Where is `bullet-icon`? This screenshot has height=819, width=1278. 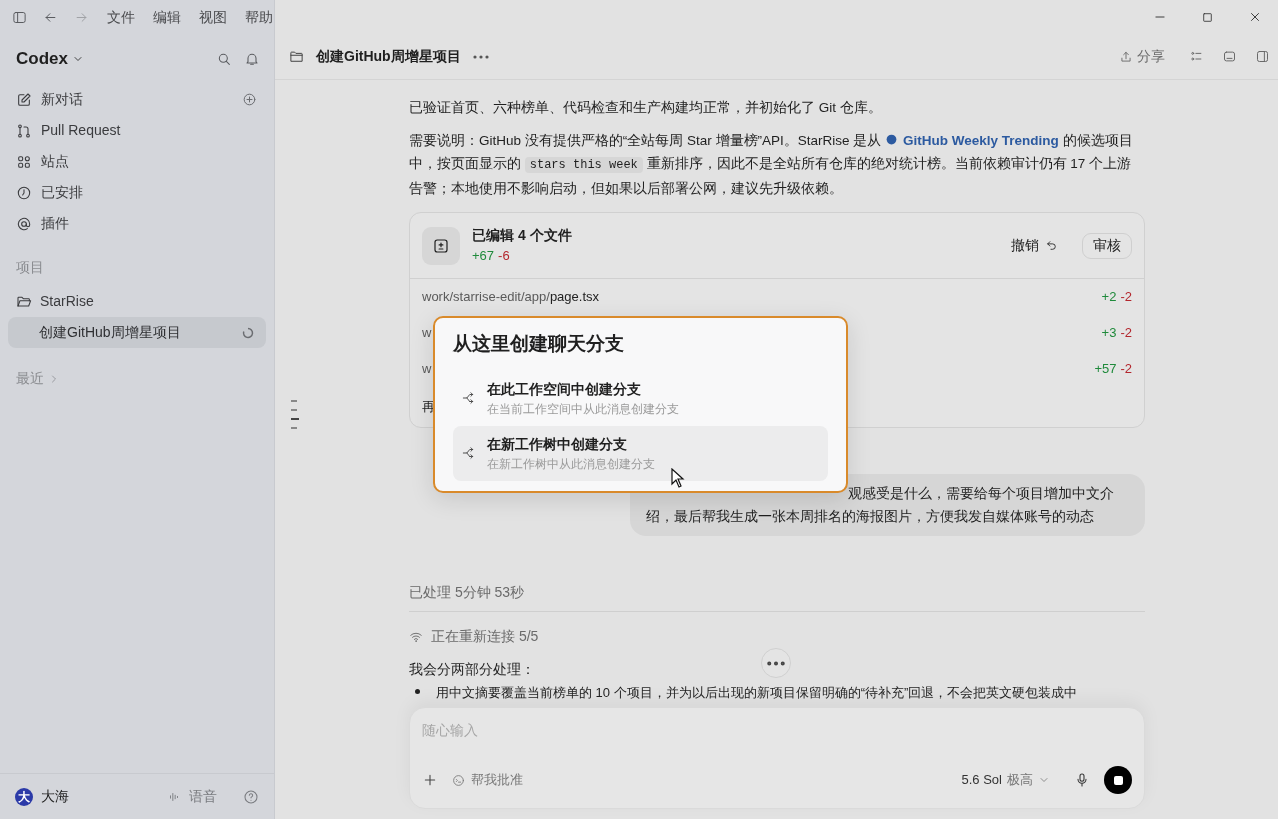
bullet-icon is located at coordinates (417, 691).